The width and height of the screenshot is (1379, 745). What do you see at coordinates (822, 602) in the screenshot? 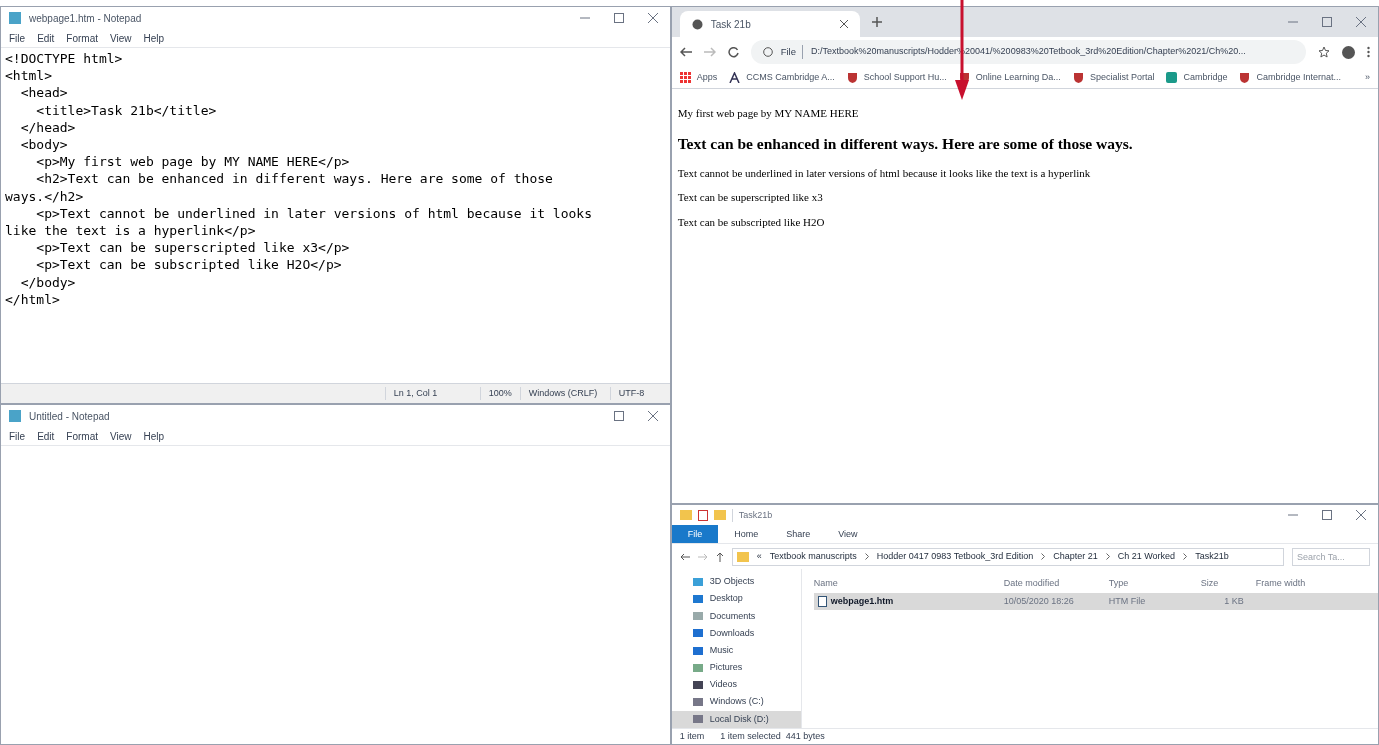
I see `file-icon` at bounding box center [822, 602].